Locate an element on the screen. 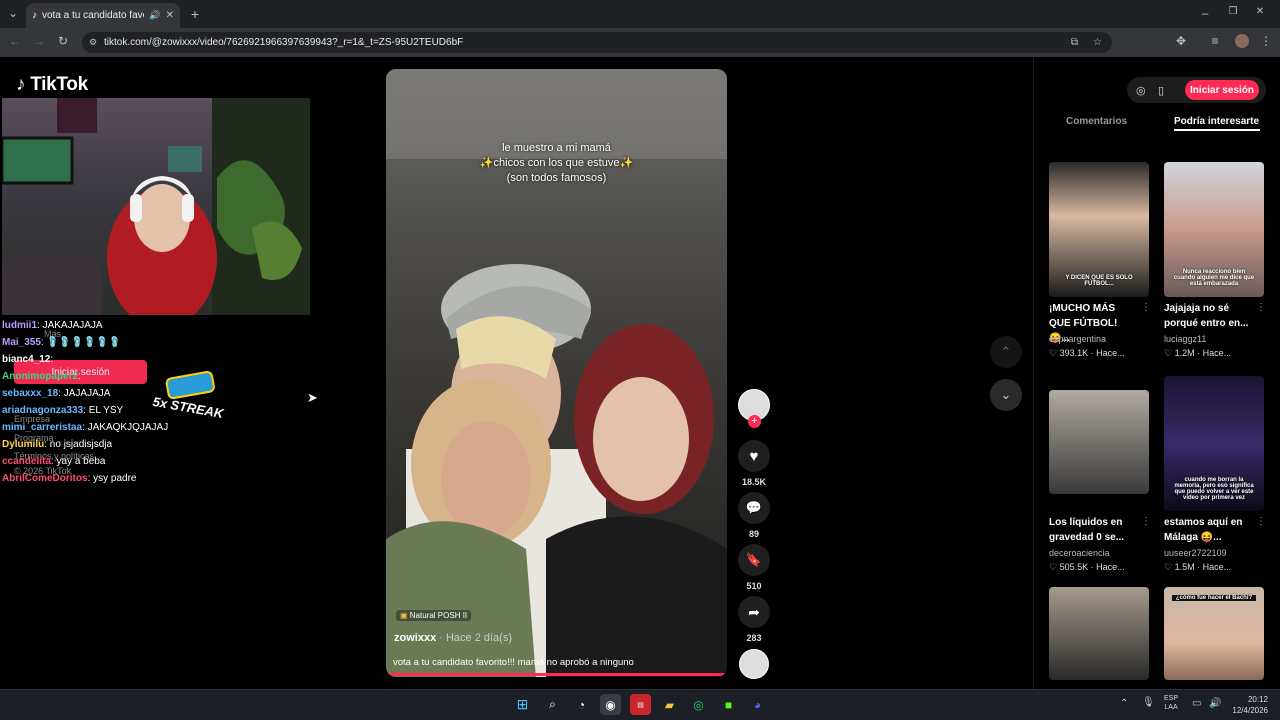  follow-plus-button: + is located at coordinates (754, 421).